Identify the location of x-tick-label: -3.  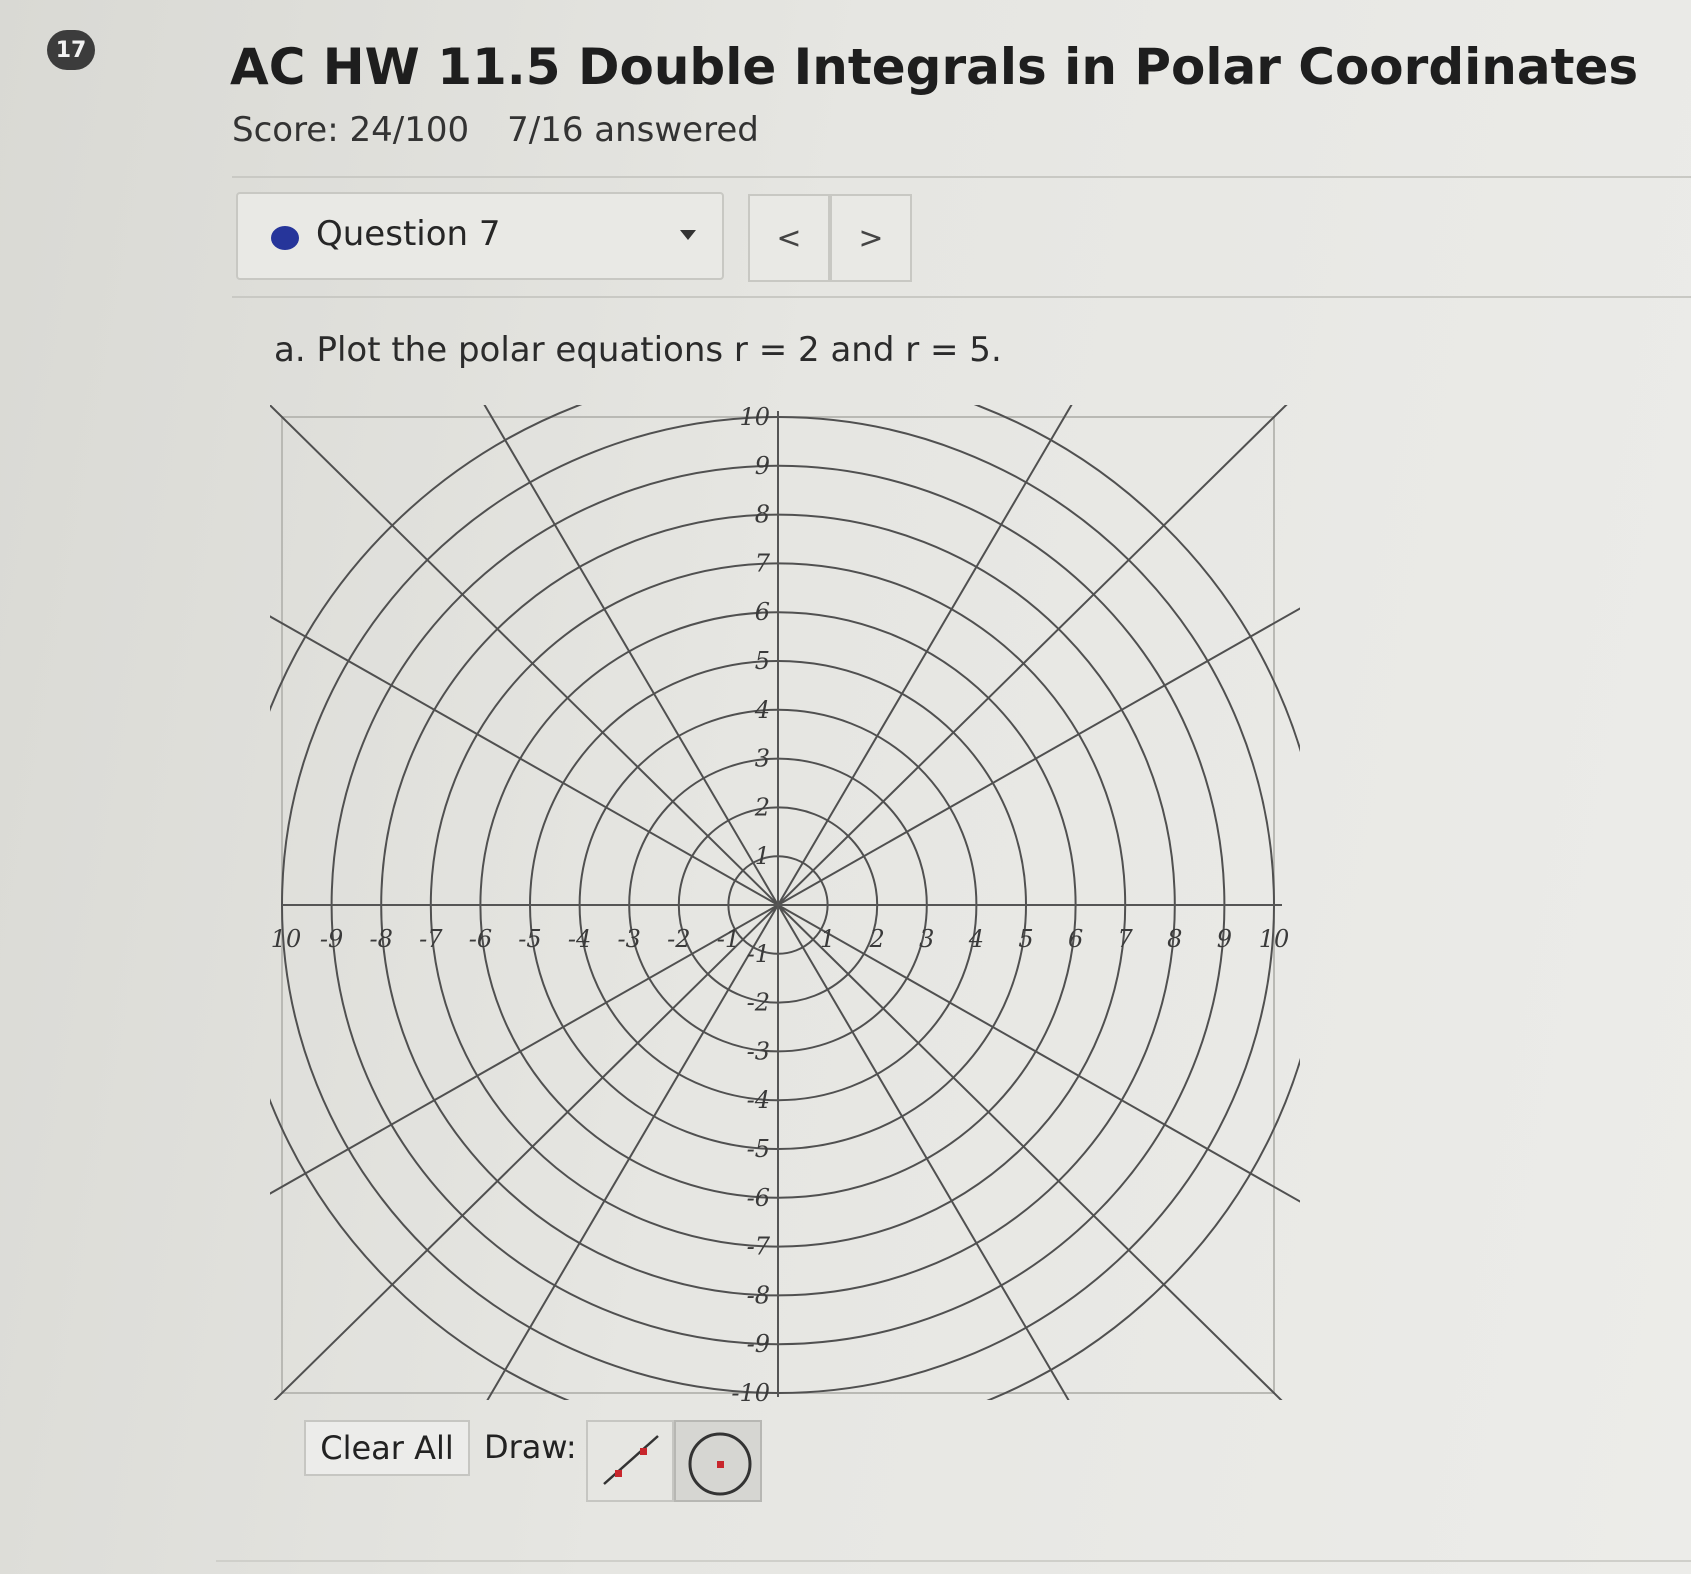
(629, 939).